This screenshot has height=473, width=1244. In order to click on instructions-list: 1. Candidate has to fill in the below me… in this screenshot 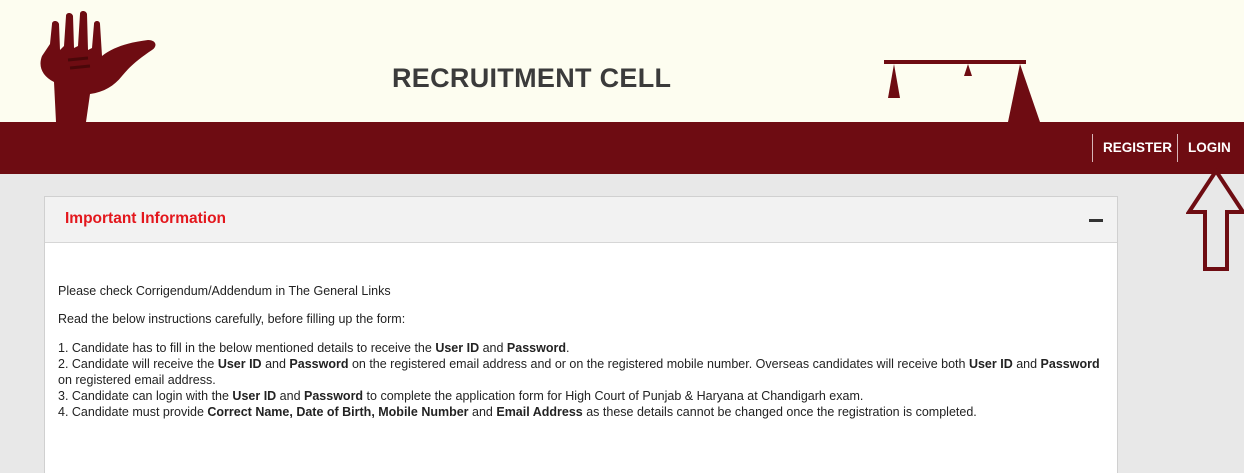, I will do `click(583, 380)`.